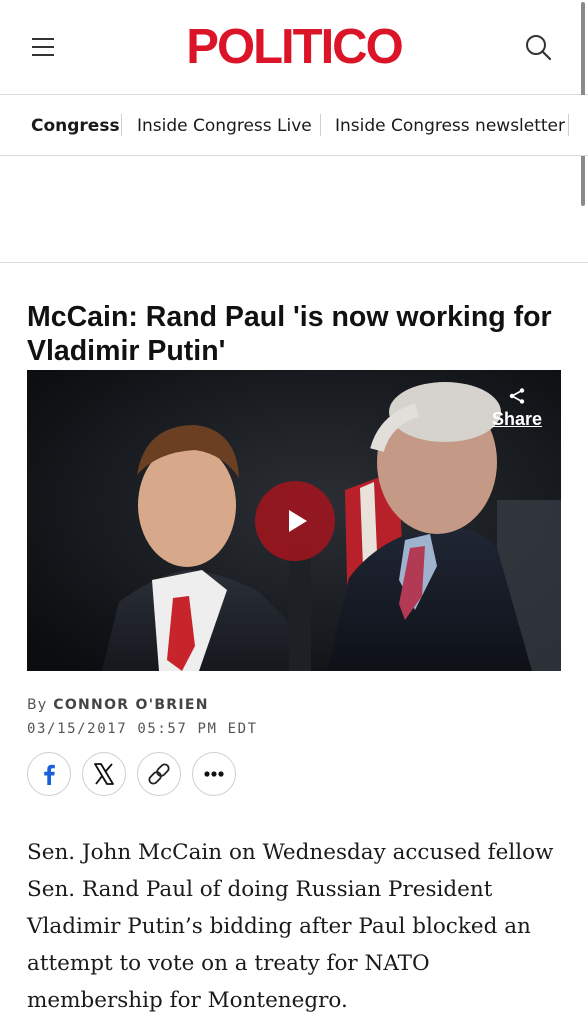  I want to click on copy-link-button, so click(159, 774).